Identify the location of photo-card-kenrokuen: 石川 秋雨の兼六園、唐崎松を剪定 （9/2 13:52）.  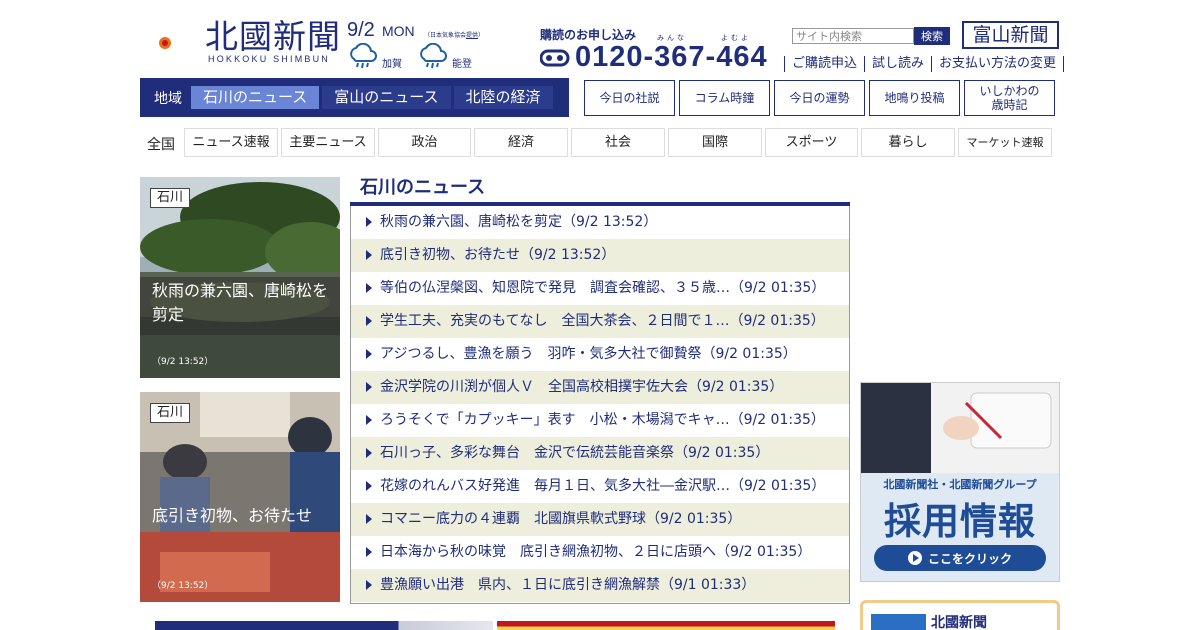
(240, 277).